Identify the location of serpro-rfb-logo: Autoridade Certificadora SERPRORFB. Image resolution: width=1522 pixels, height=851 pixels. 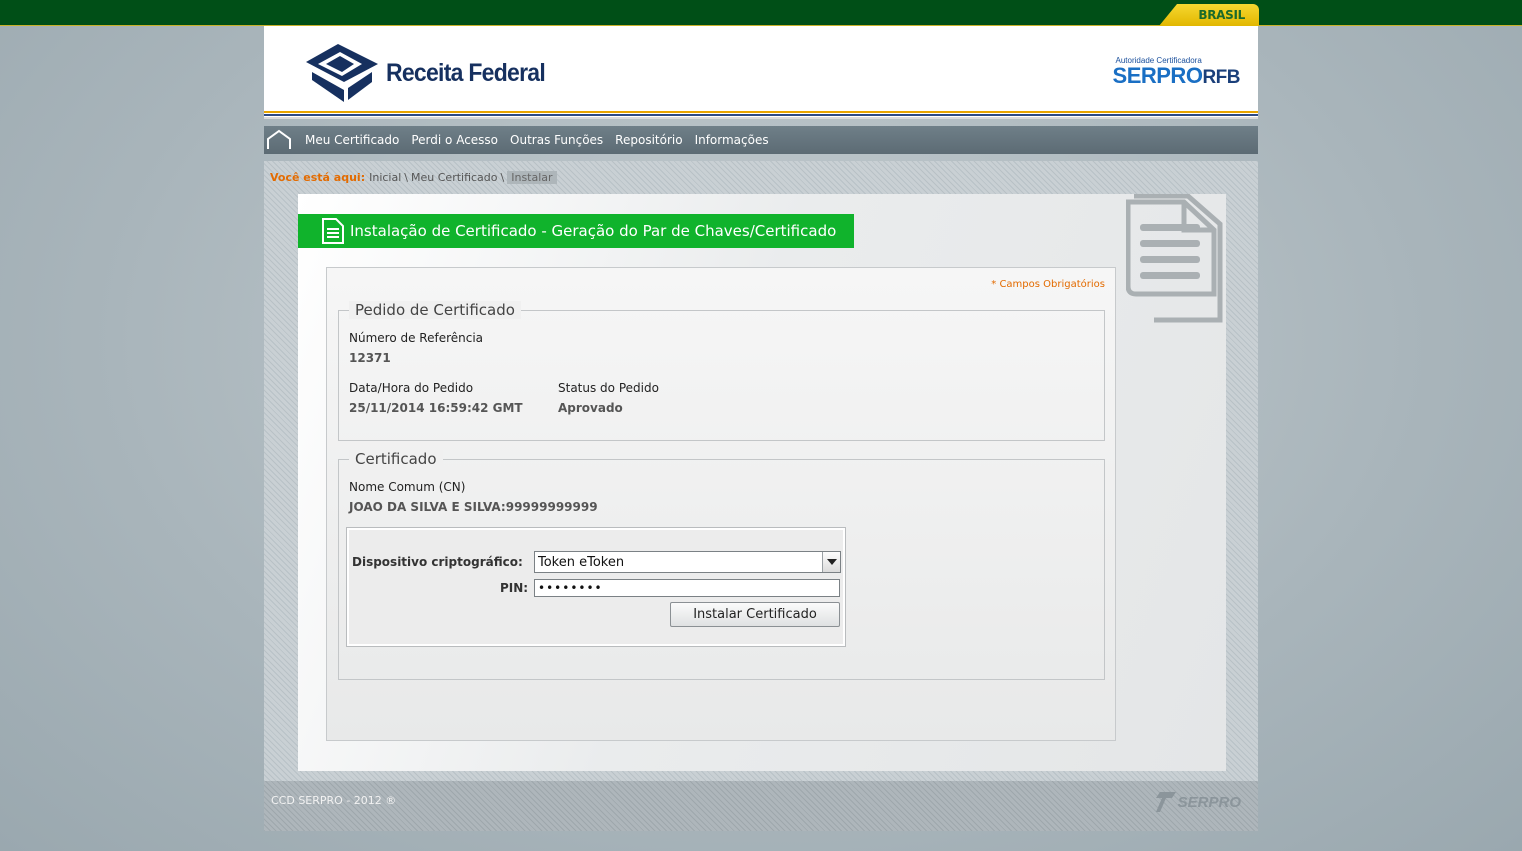
(1176, 72).